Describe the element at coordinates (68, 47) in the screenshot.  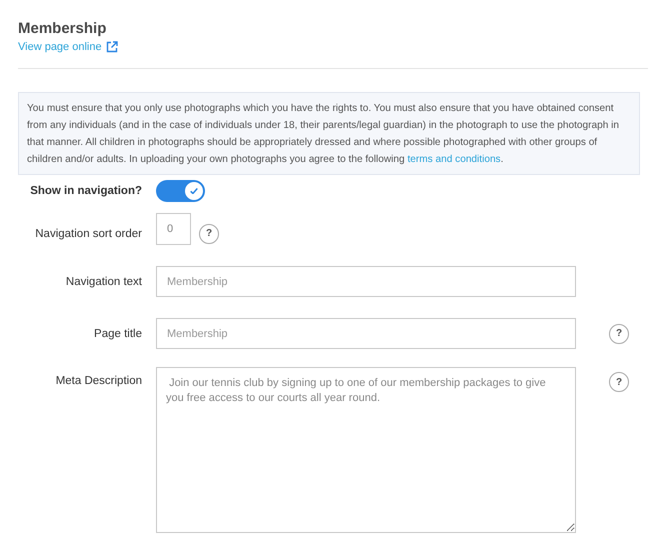
I see `view-online-link: View page online` at that location.